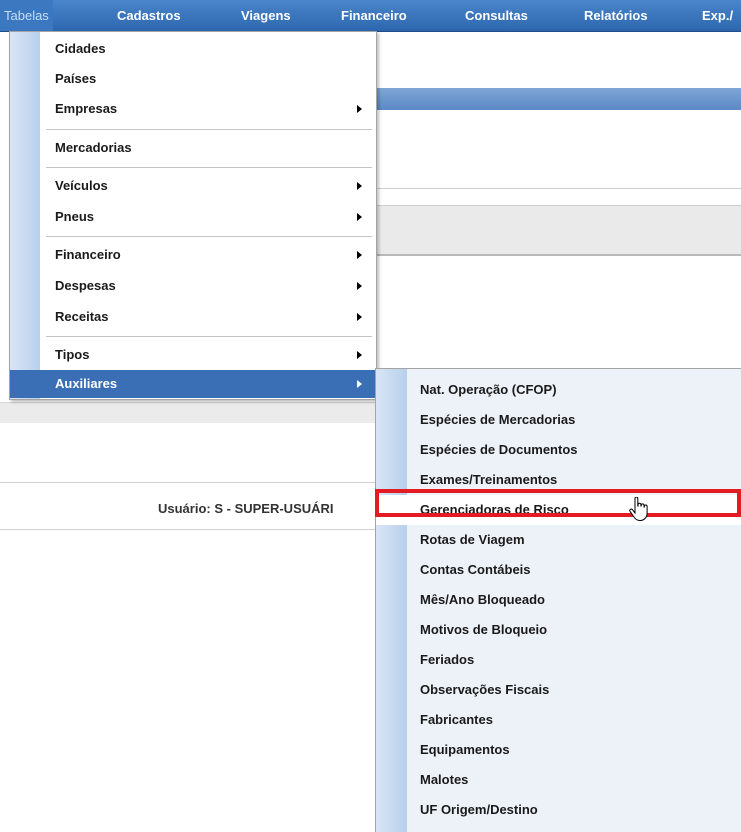 The height and width of the screenshot is (832, 741). I want to click on menu-item-label: Despesas, so click(85, 285).